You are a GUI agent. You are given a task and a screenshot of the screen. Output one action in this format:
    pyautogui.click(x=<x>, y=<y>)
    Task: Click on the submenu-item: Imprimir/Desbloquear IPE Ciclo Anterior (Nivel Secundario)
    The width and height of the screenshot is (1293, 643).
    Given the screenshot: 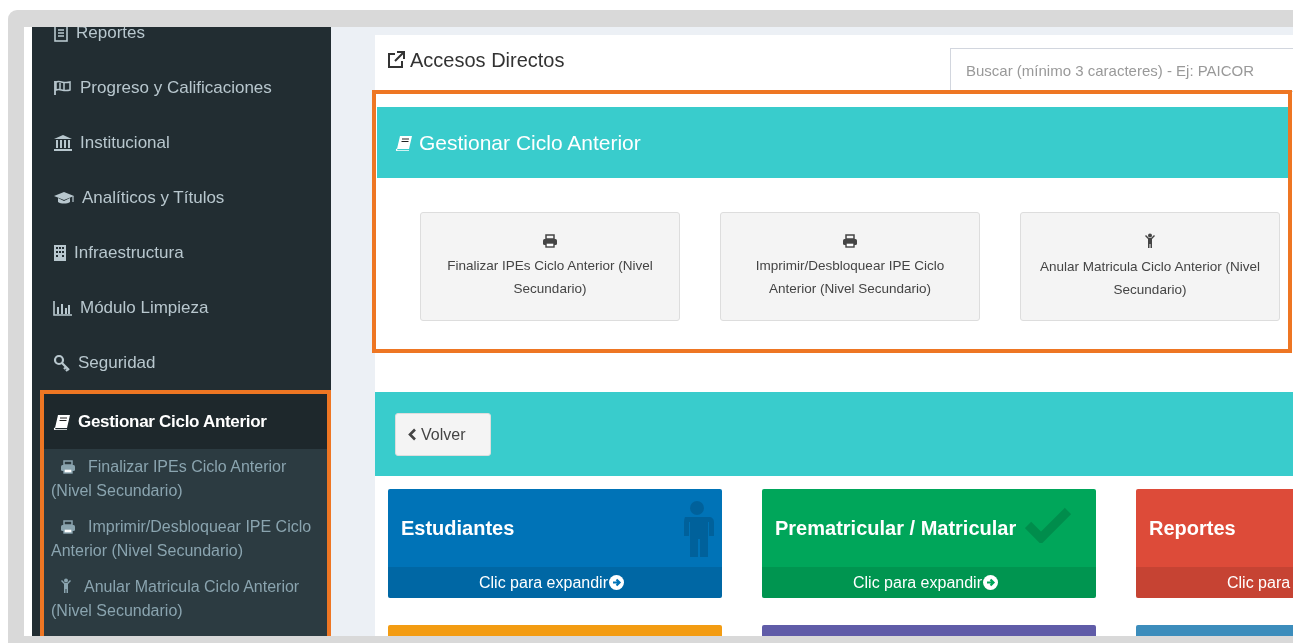 What is the action you would take?
    pyautogui.click(x=185, y=539)
    